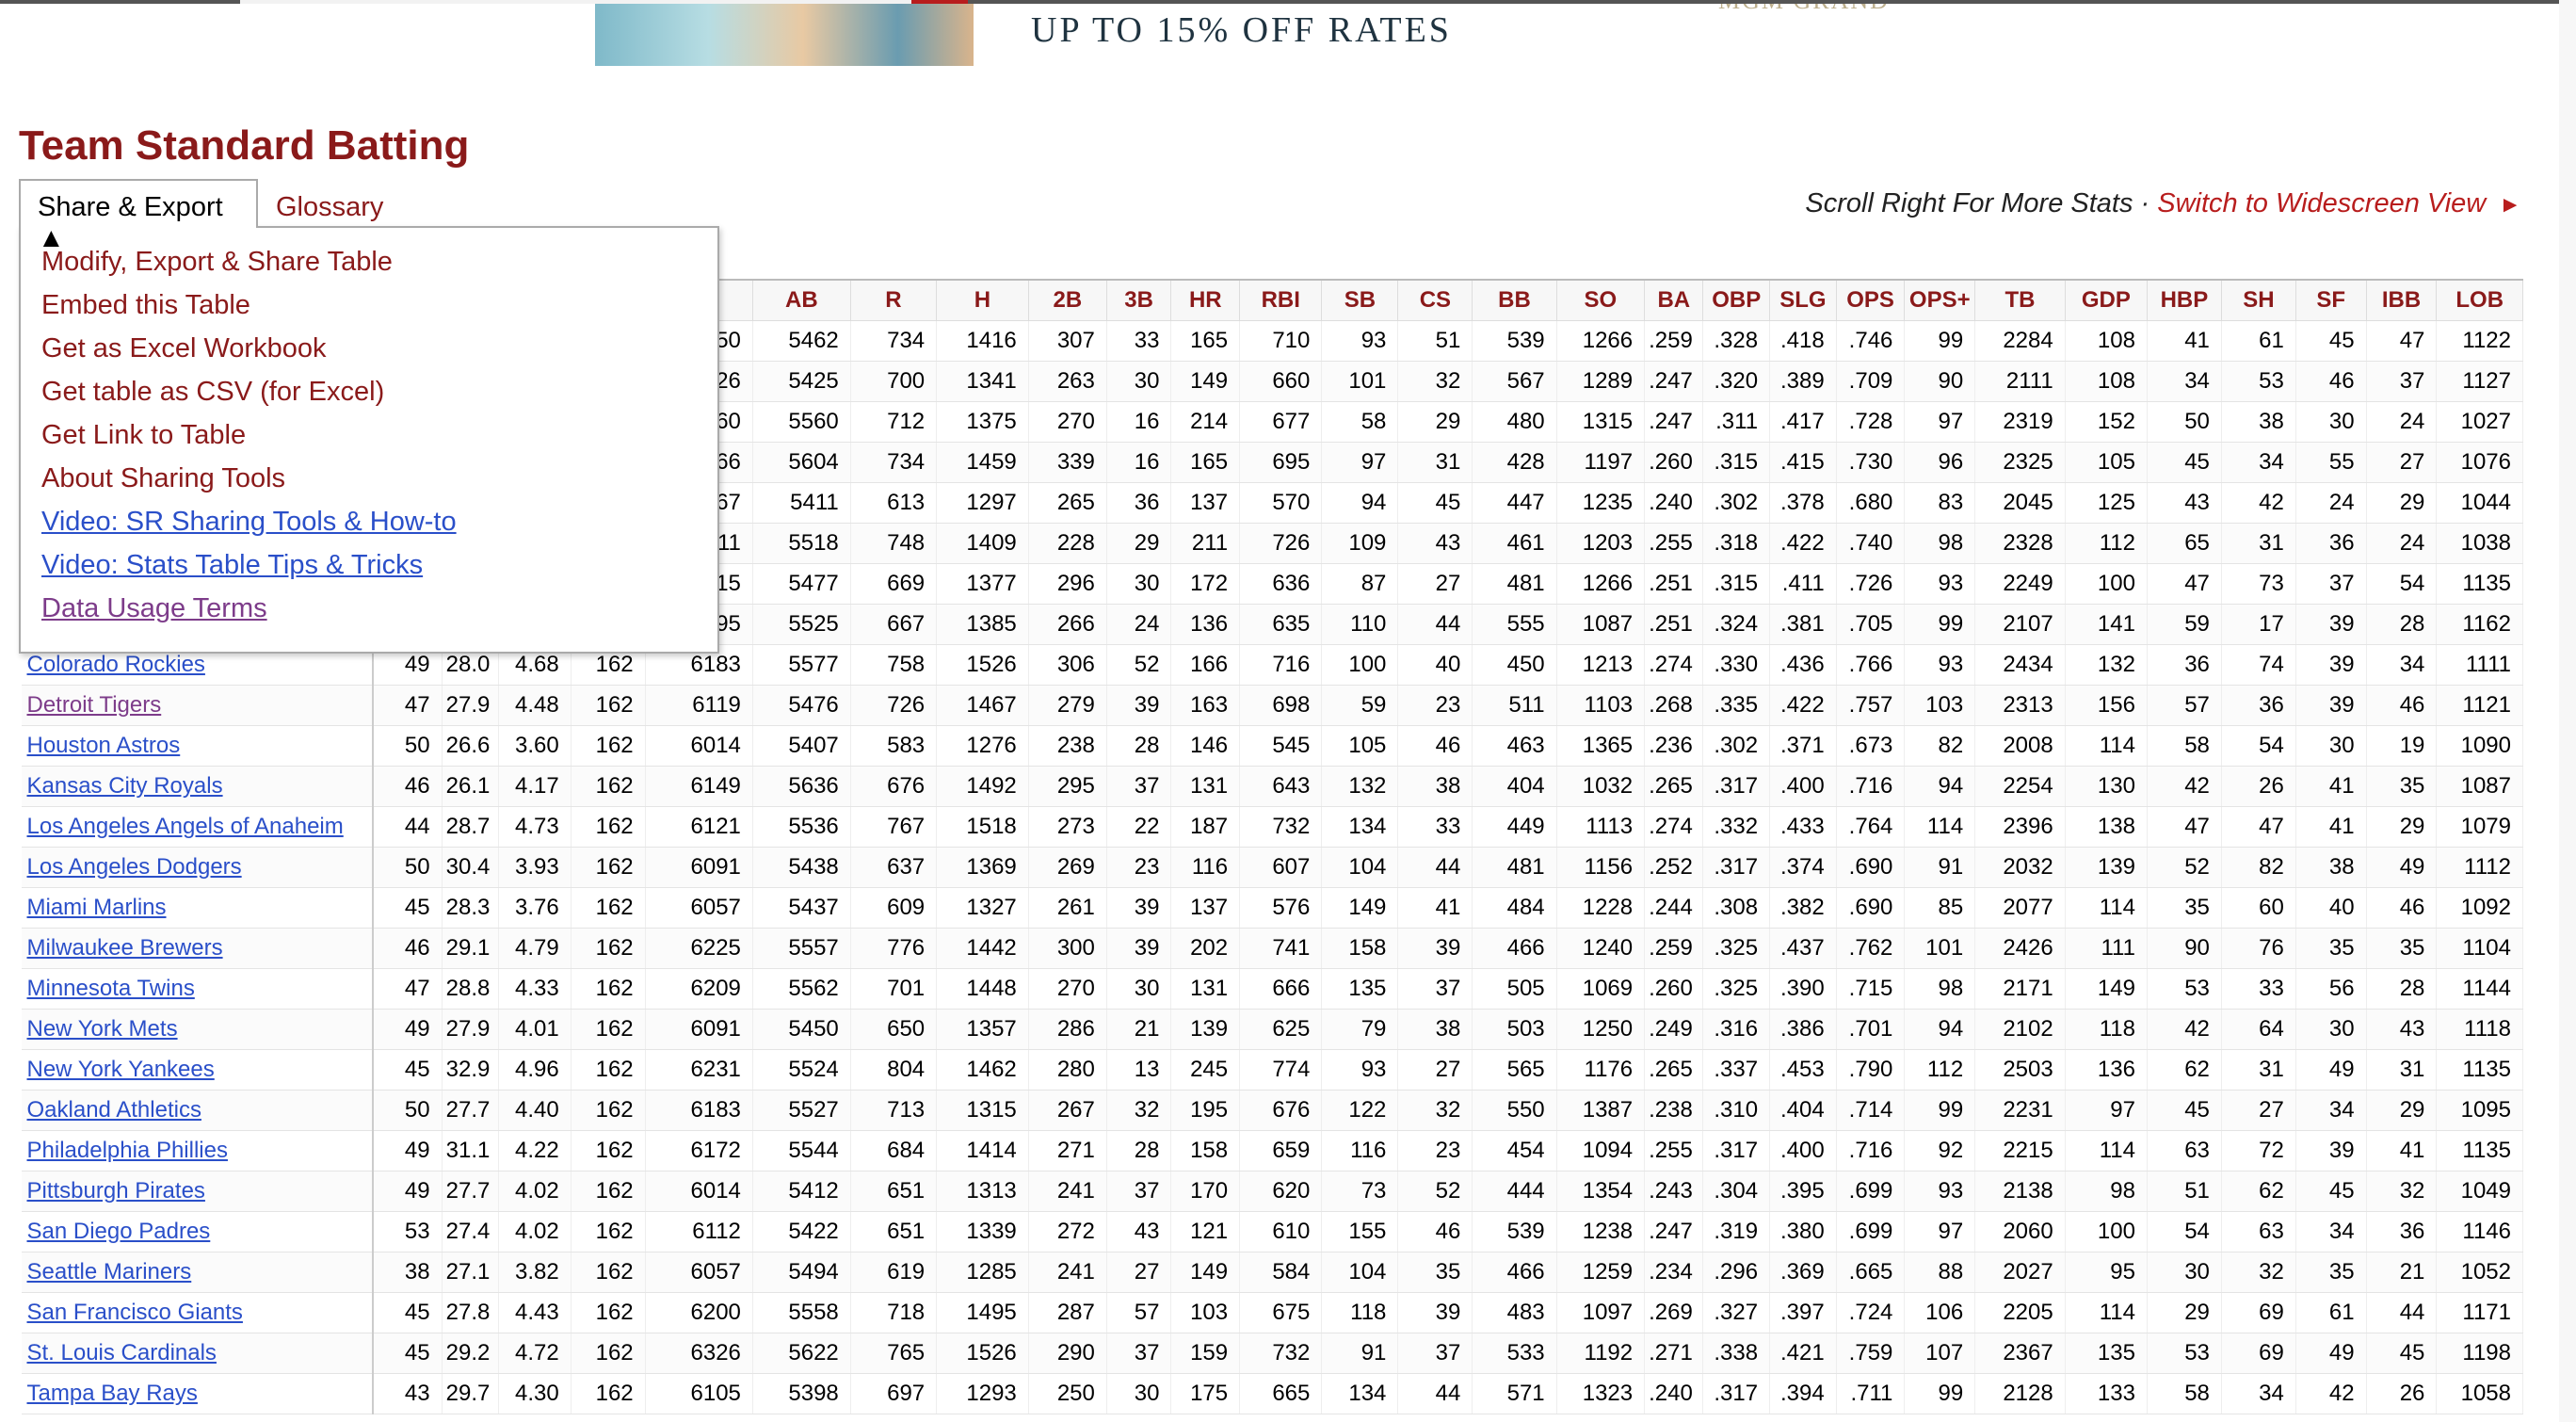 Image resolution: width=2576 pixels, height=1422 pixels. What do you see at coordinates (1281, 786) in the screenshot?
I see `stat-cell: 643` at bounding box center [1281, 786].